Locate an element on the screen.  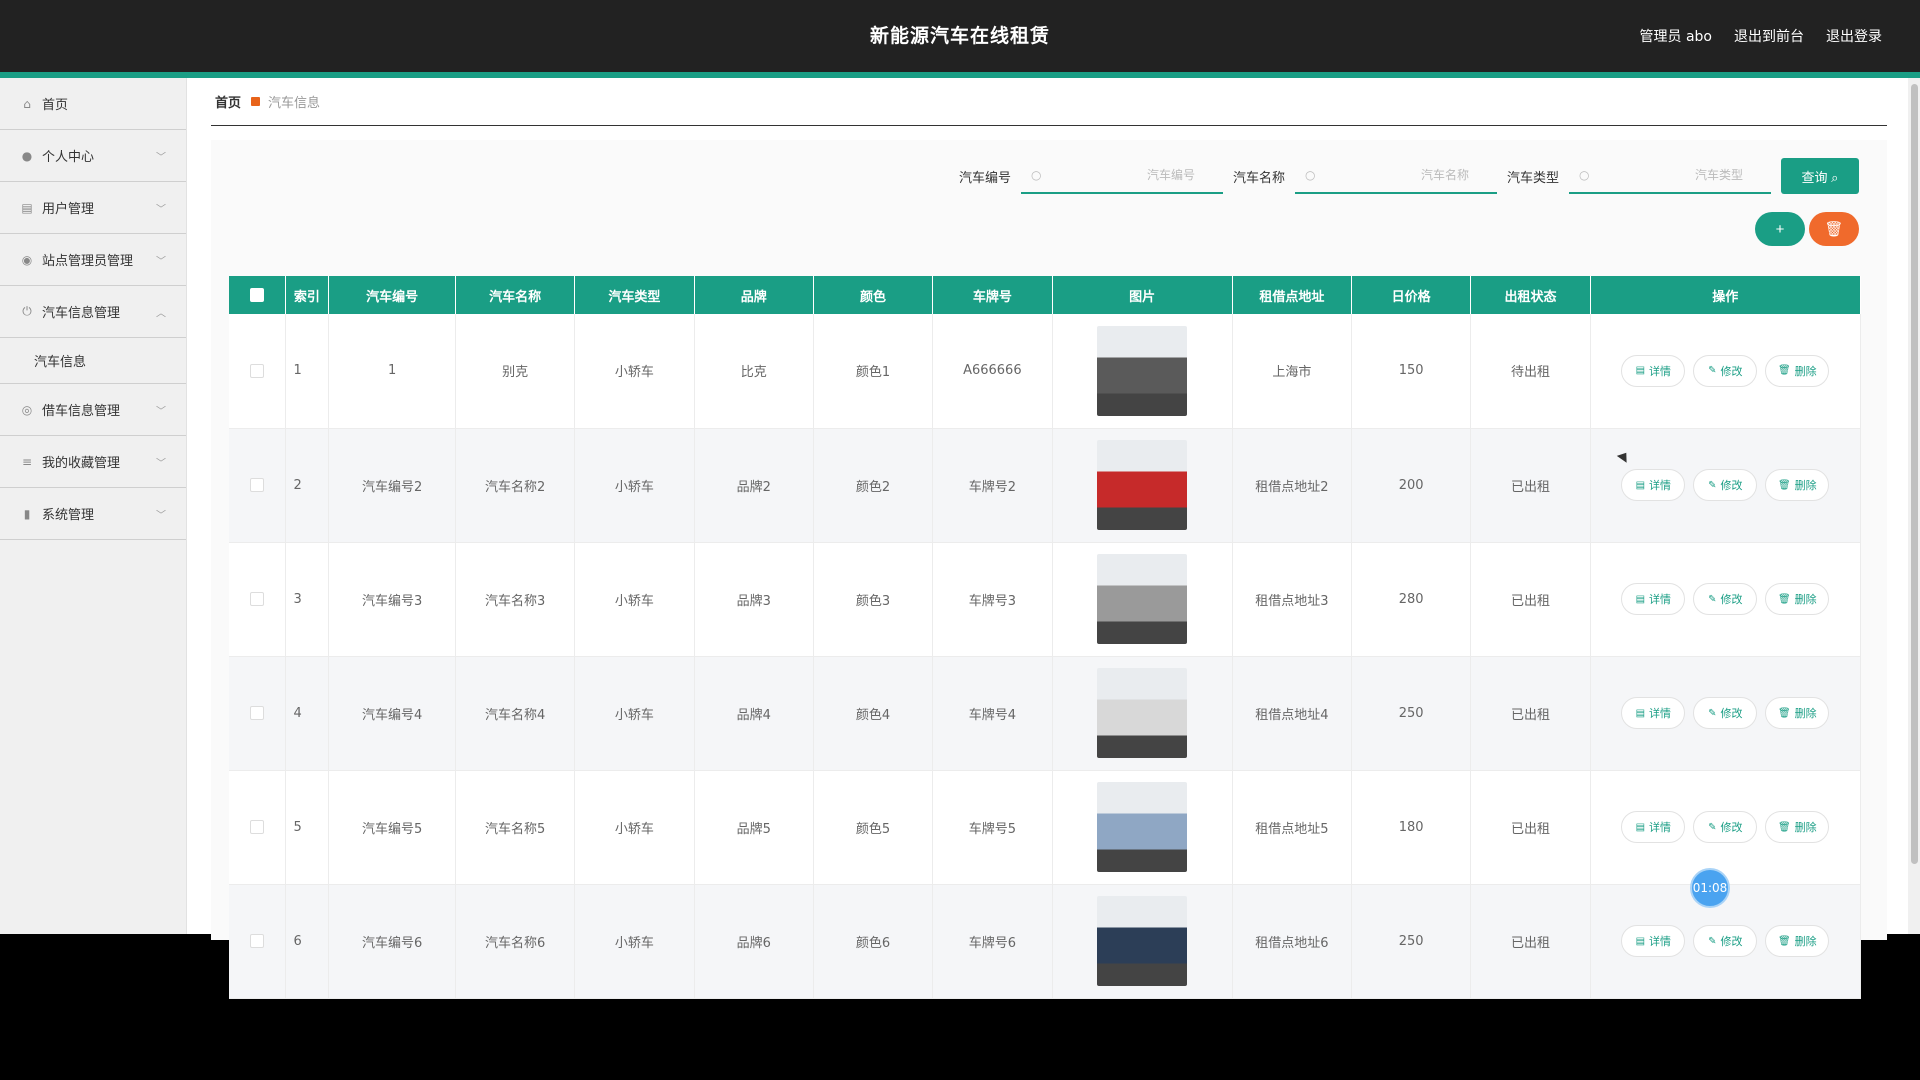
mic-icon: ▮ is located at coordinates (27, 513).